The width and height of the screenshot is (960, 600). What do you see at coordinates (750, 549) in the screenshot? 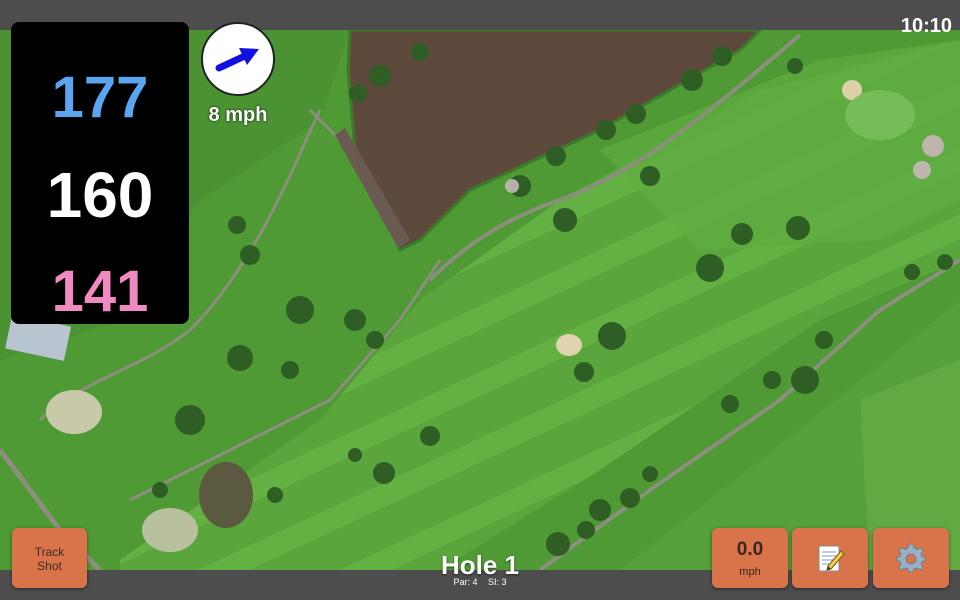
I see `speed-value: 0.0` at bounding box center [750, 549].